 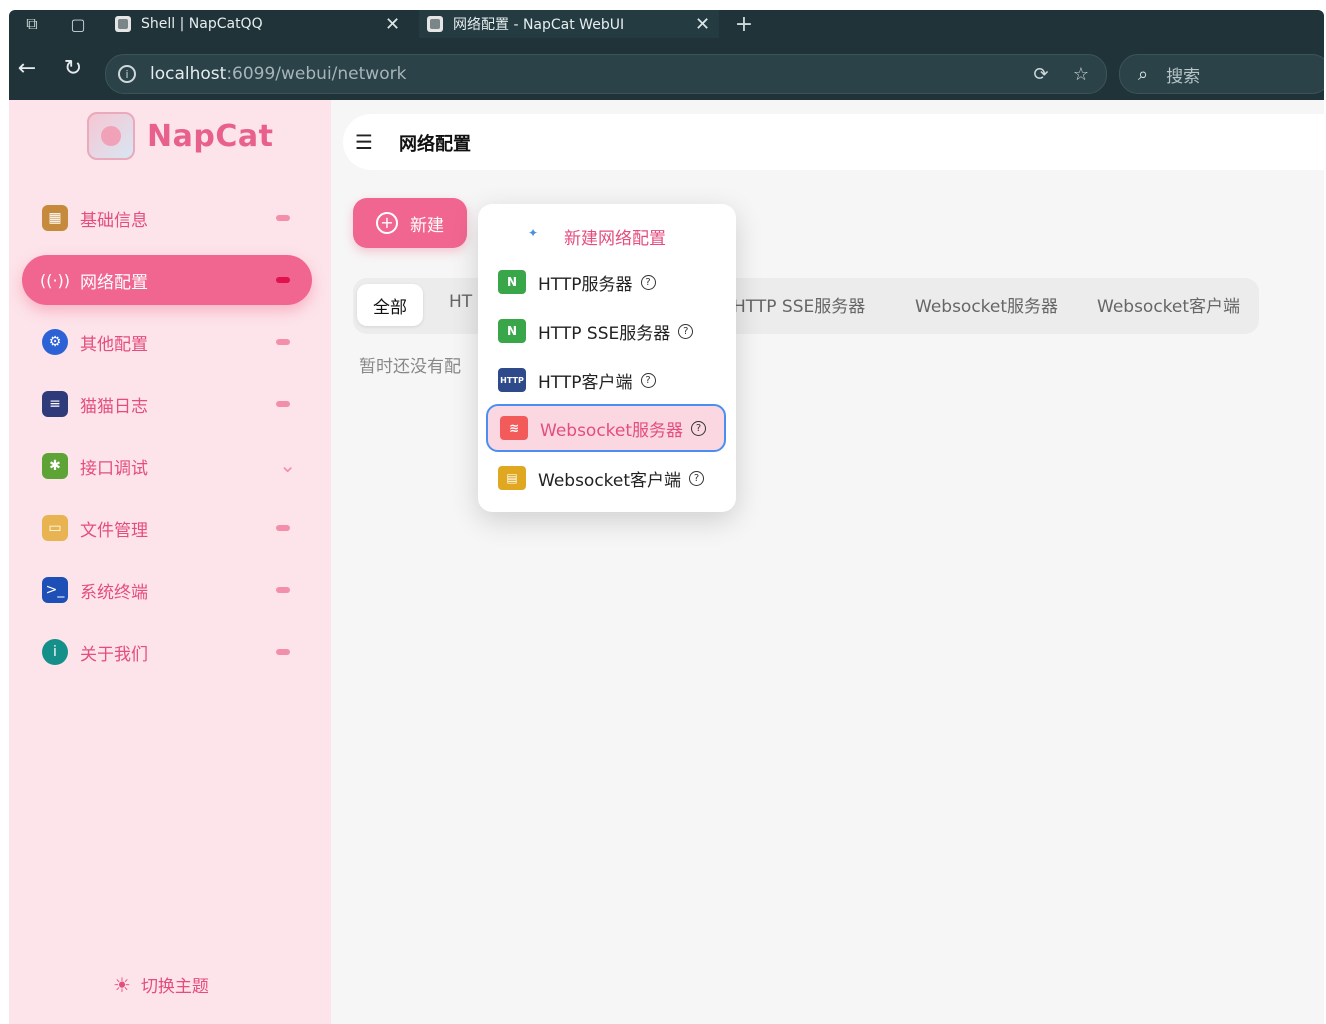 What do you see at coordinates (55, 218) in the screenshot?
I see `dashboard-icon: ▦` at bounding box center [55, 218].